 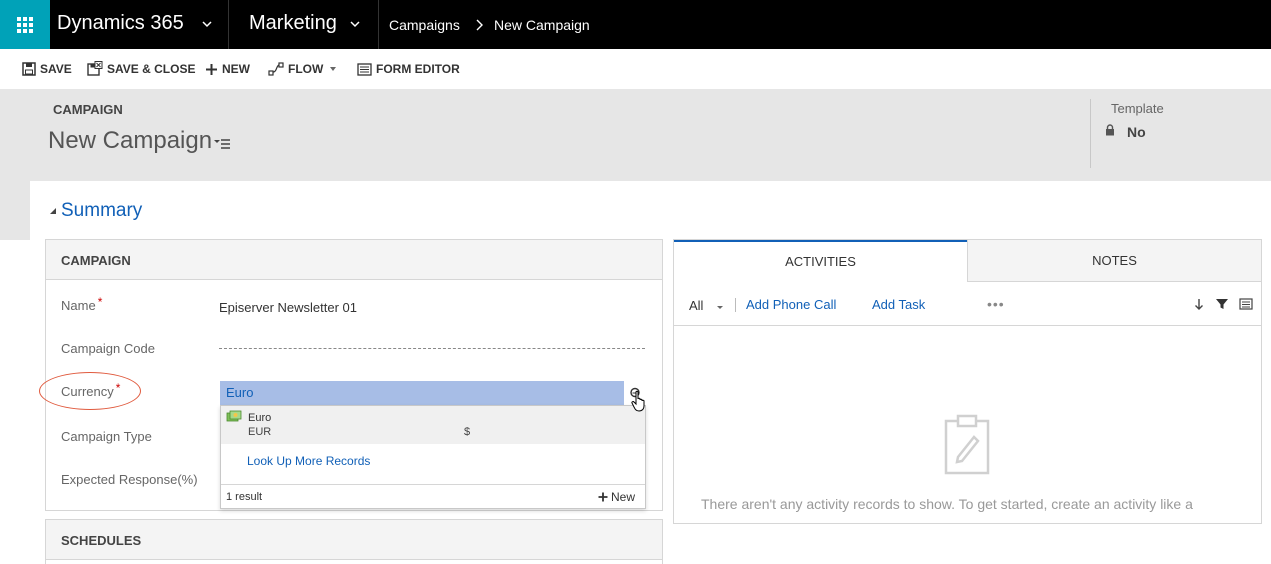 I want to click on app-launcher-button, so click(x=25, y=24).